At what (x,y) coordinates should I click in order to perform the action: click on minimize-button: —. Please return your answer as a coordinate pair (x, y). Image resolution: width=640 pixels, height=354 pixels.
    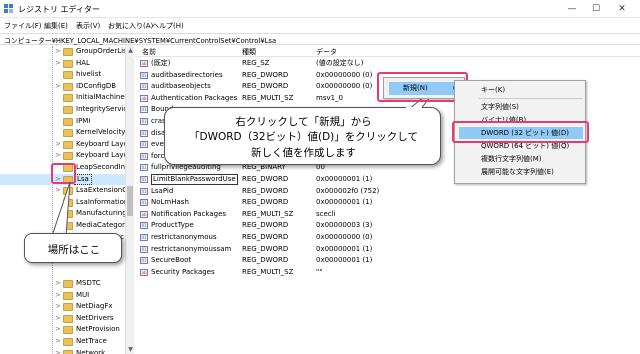
    Looking at the image, I should click on (572, 9).